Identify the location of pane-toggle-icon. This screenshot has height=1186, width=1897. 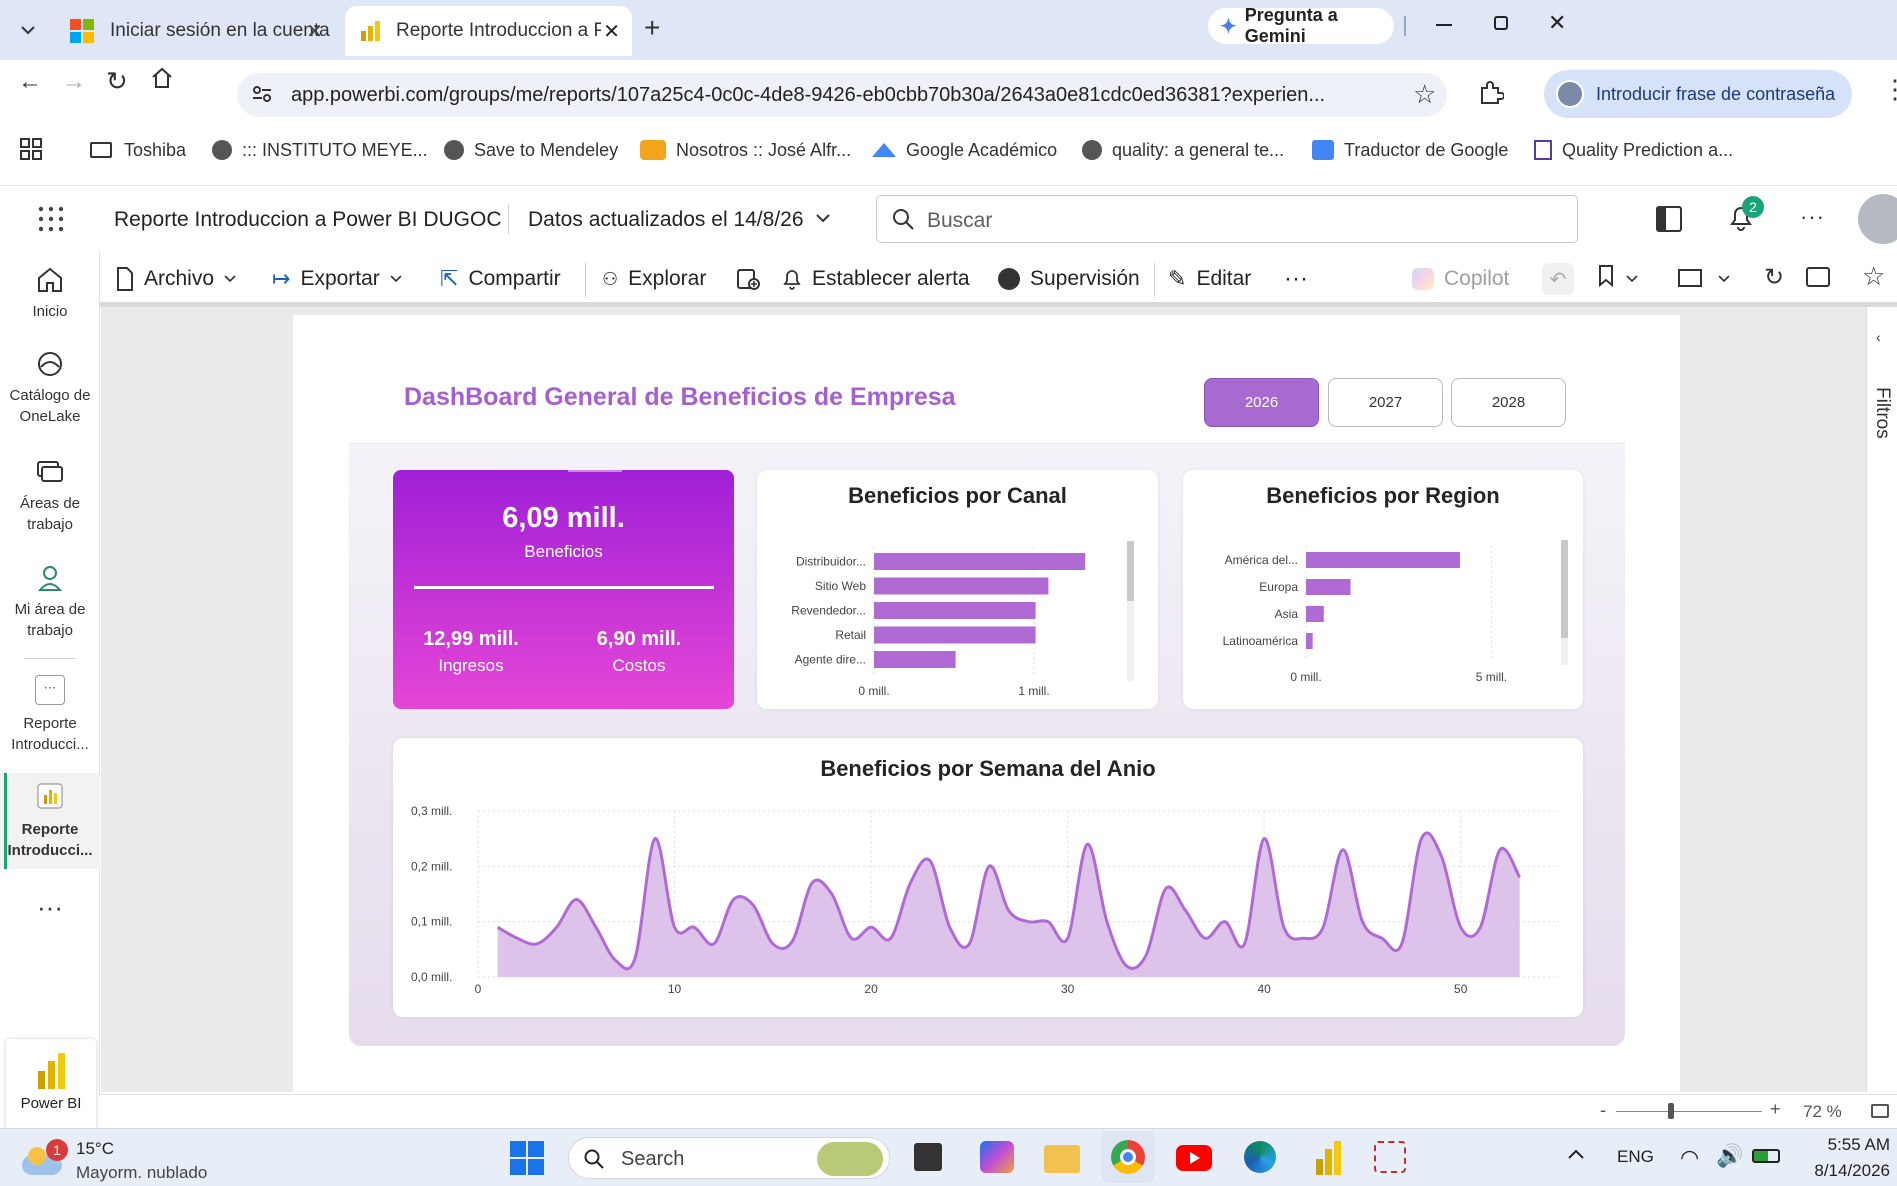
(1669, 219).